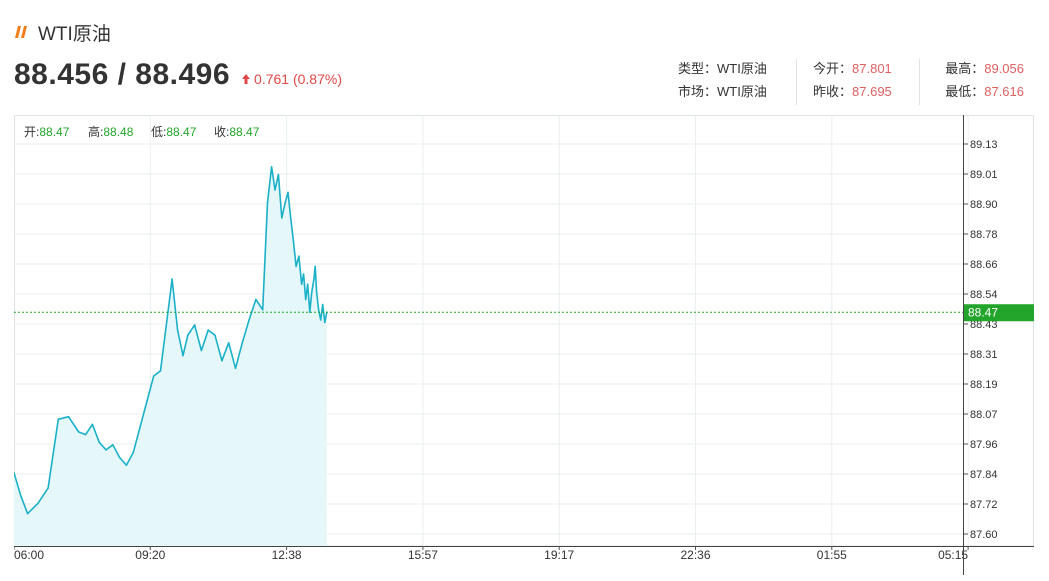 The width and height of the screenshot is (1049, 581). What do you see at coordinates (559, 555) in the screenshot?
I see `x-tick-label: 19:17` at bounding box center [559, 555].